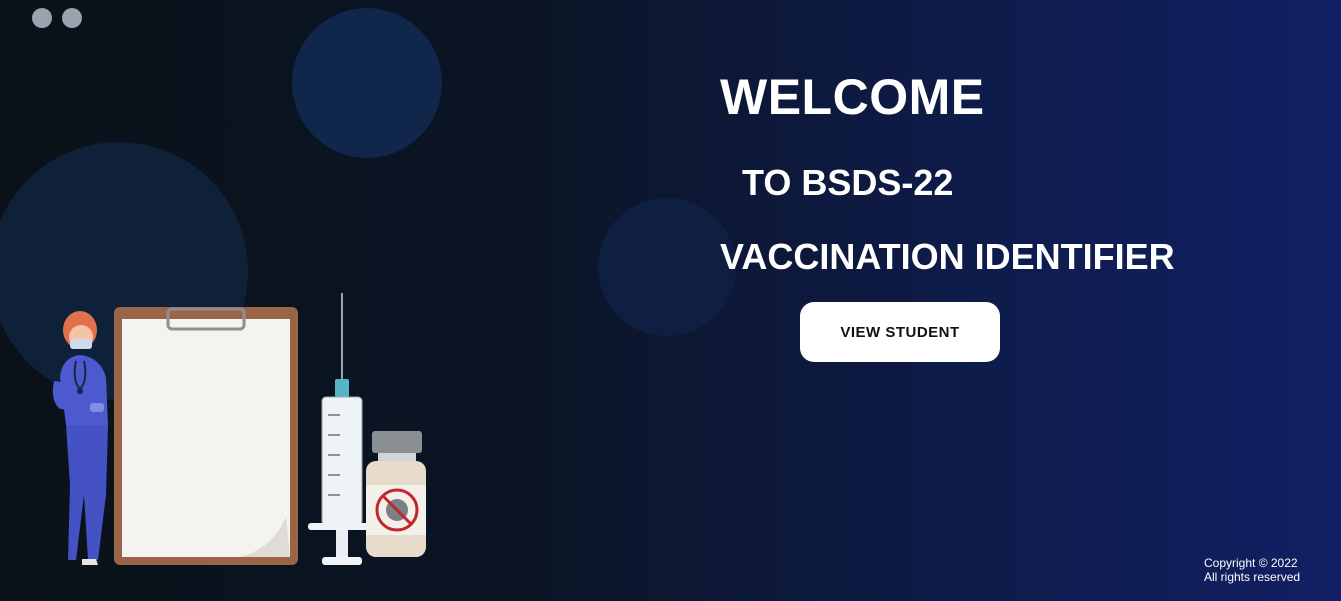 Image resolution: width=1341 pixels, height=601 pixels. I want to click on rights-text: All rights reserved, so click(1252, 577).